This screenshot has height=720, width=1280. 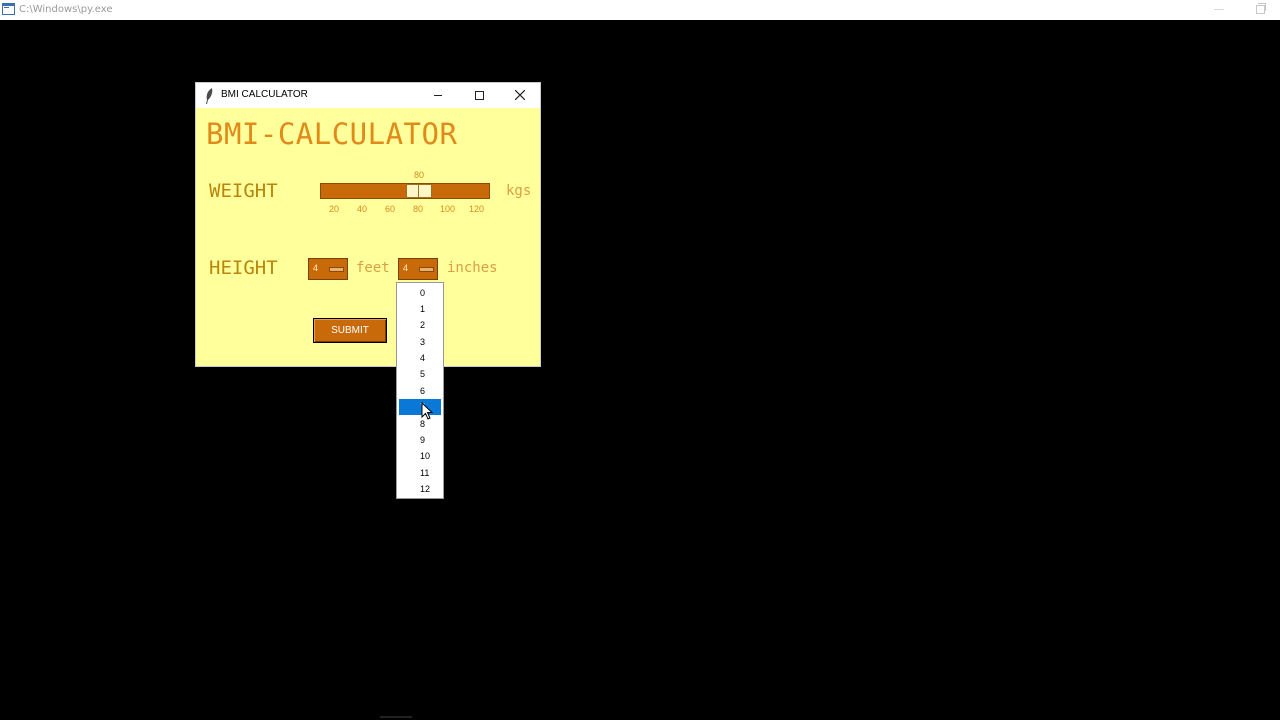 I want to click on feet-unit-label: feet, so click(x=373, y=268).